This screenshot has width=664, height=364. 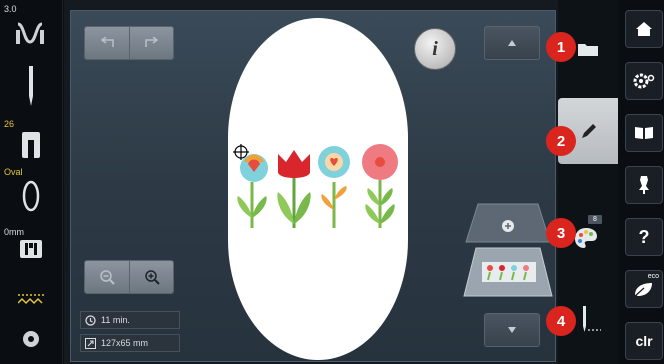 I want to click on arrow-up-icon, so click(x=512, y=43).